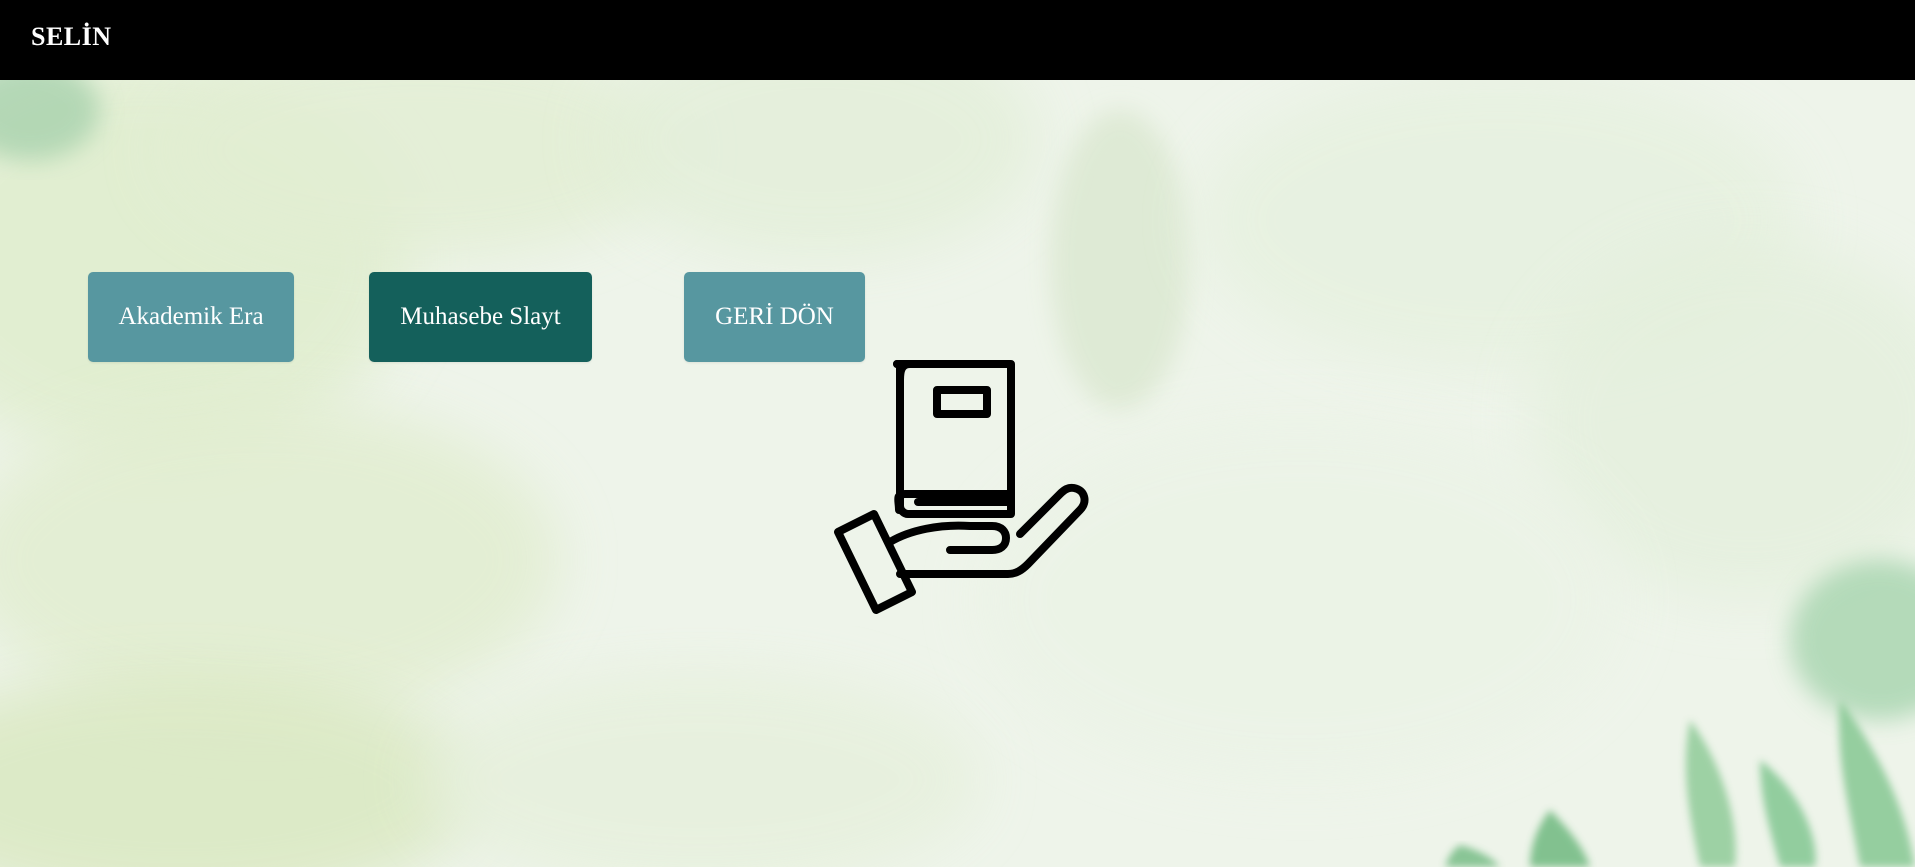  What do you see at coordinates (480, 317) in the screenshot?
I see `muhasebe-slayt-button: Muhasebe Slayt` at bounding box center [480, 317].